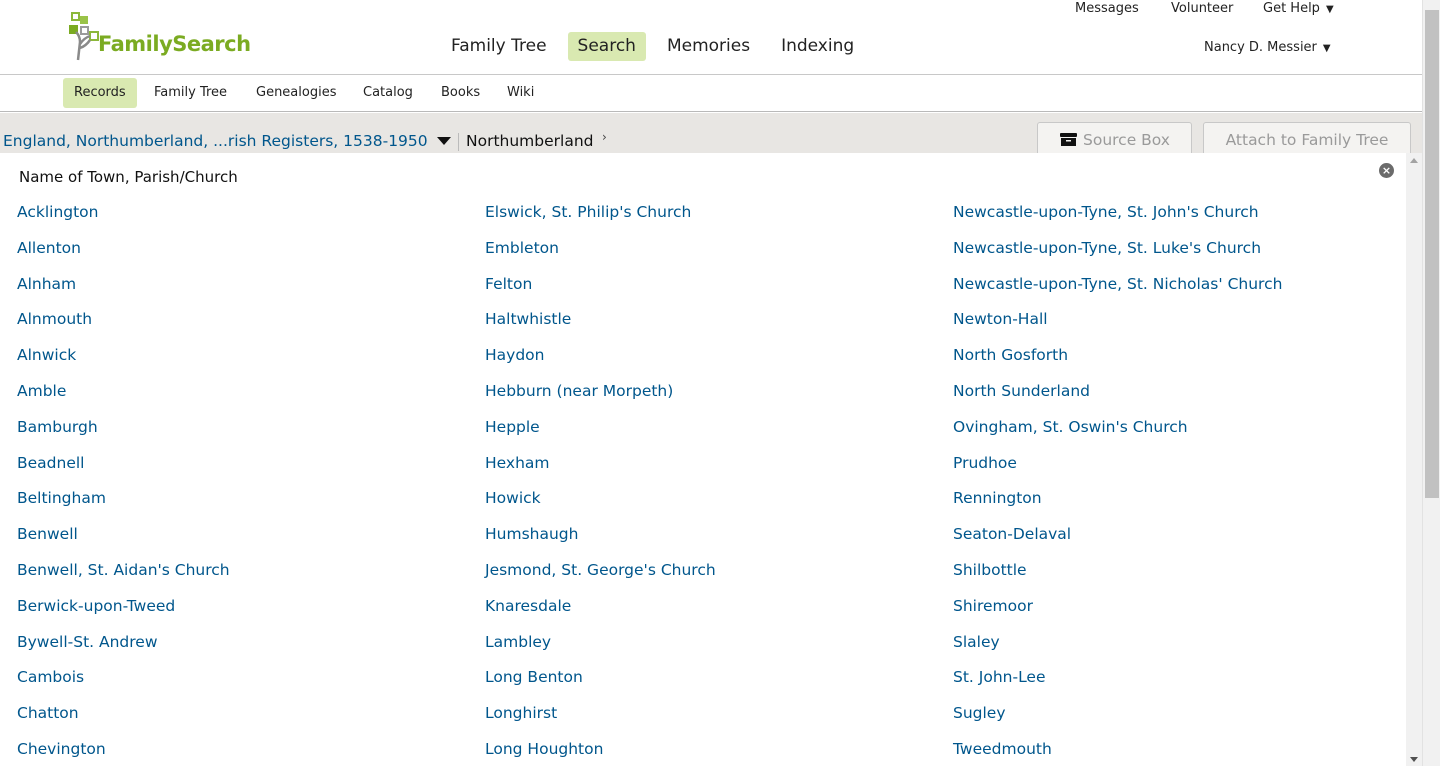 The image size is (1440, 766). What do you see at coordinates (123, 615) in the screenshot?
I see `place-link: Berwick-upon-Tweed` at bounding box center [123, 615].